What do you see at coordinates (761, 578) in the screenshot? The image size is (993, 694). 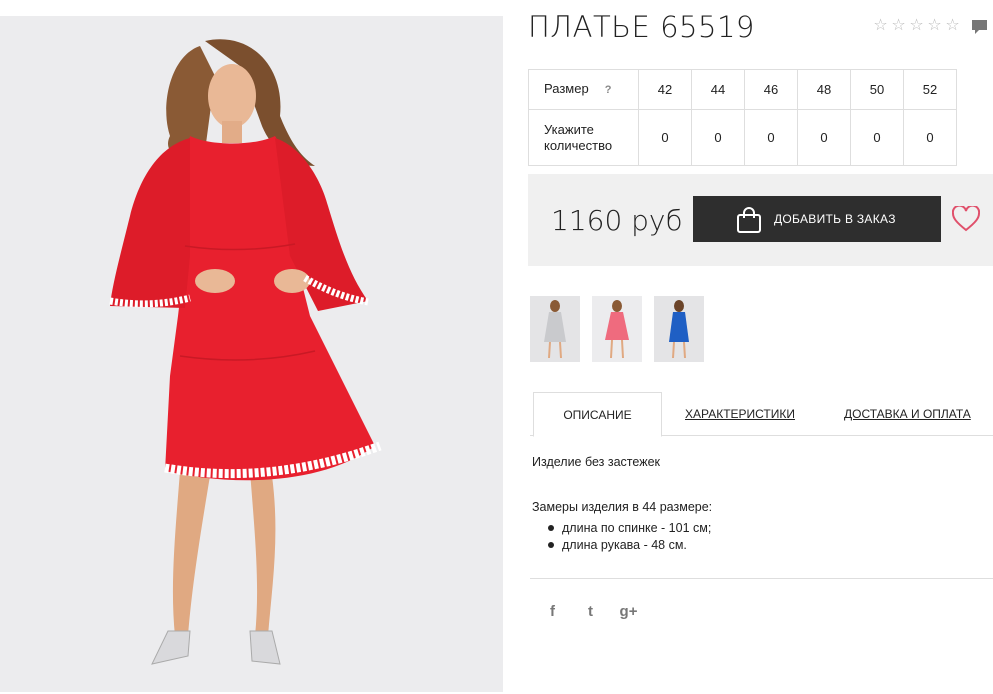 I see `divider` at bounding box center [761, 578].